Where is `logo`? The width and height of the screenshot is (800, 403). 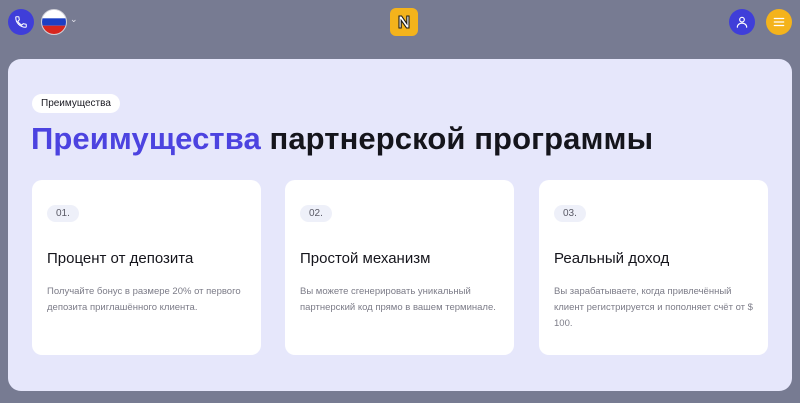
logo is located at coordinates (404, 22).